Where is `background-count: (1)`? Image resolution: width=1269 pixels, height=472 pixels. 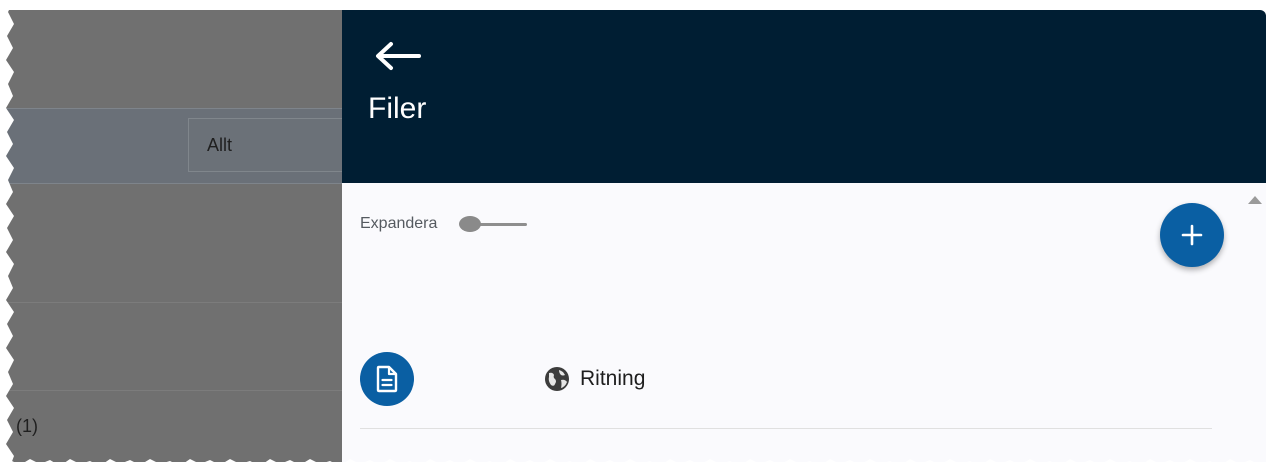
background-count: (1) is located at coordinates (27, 426).